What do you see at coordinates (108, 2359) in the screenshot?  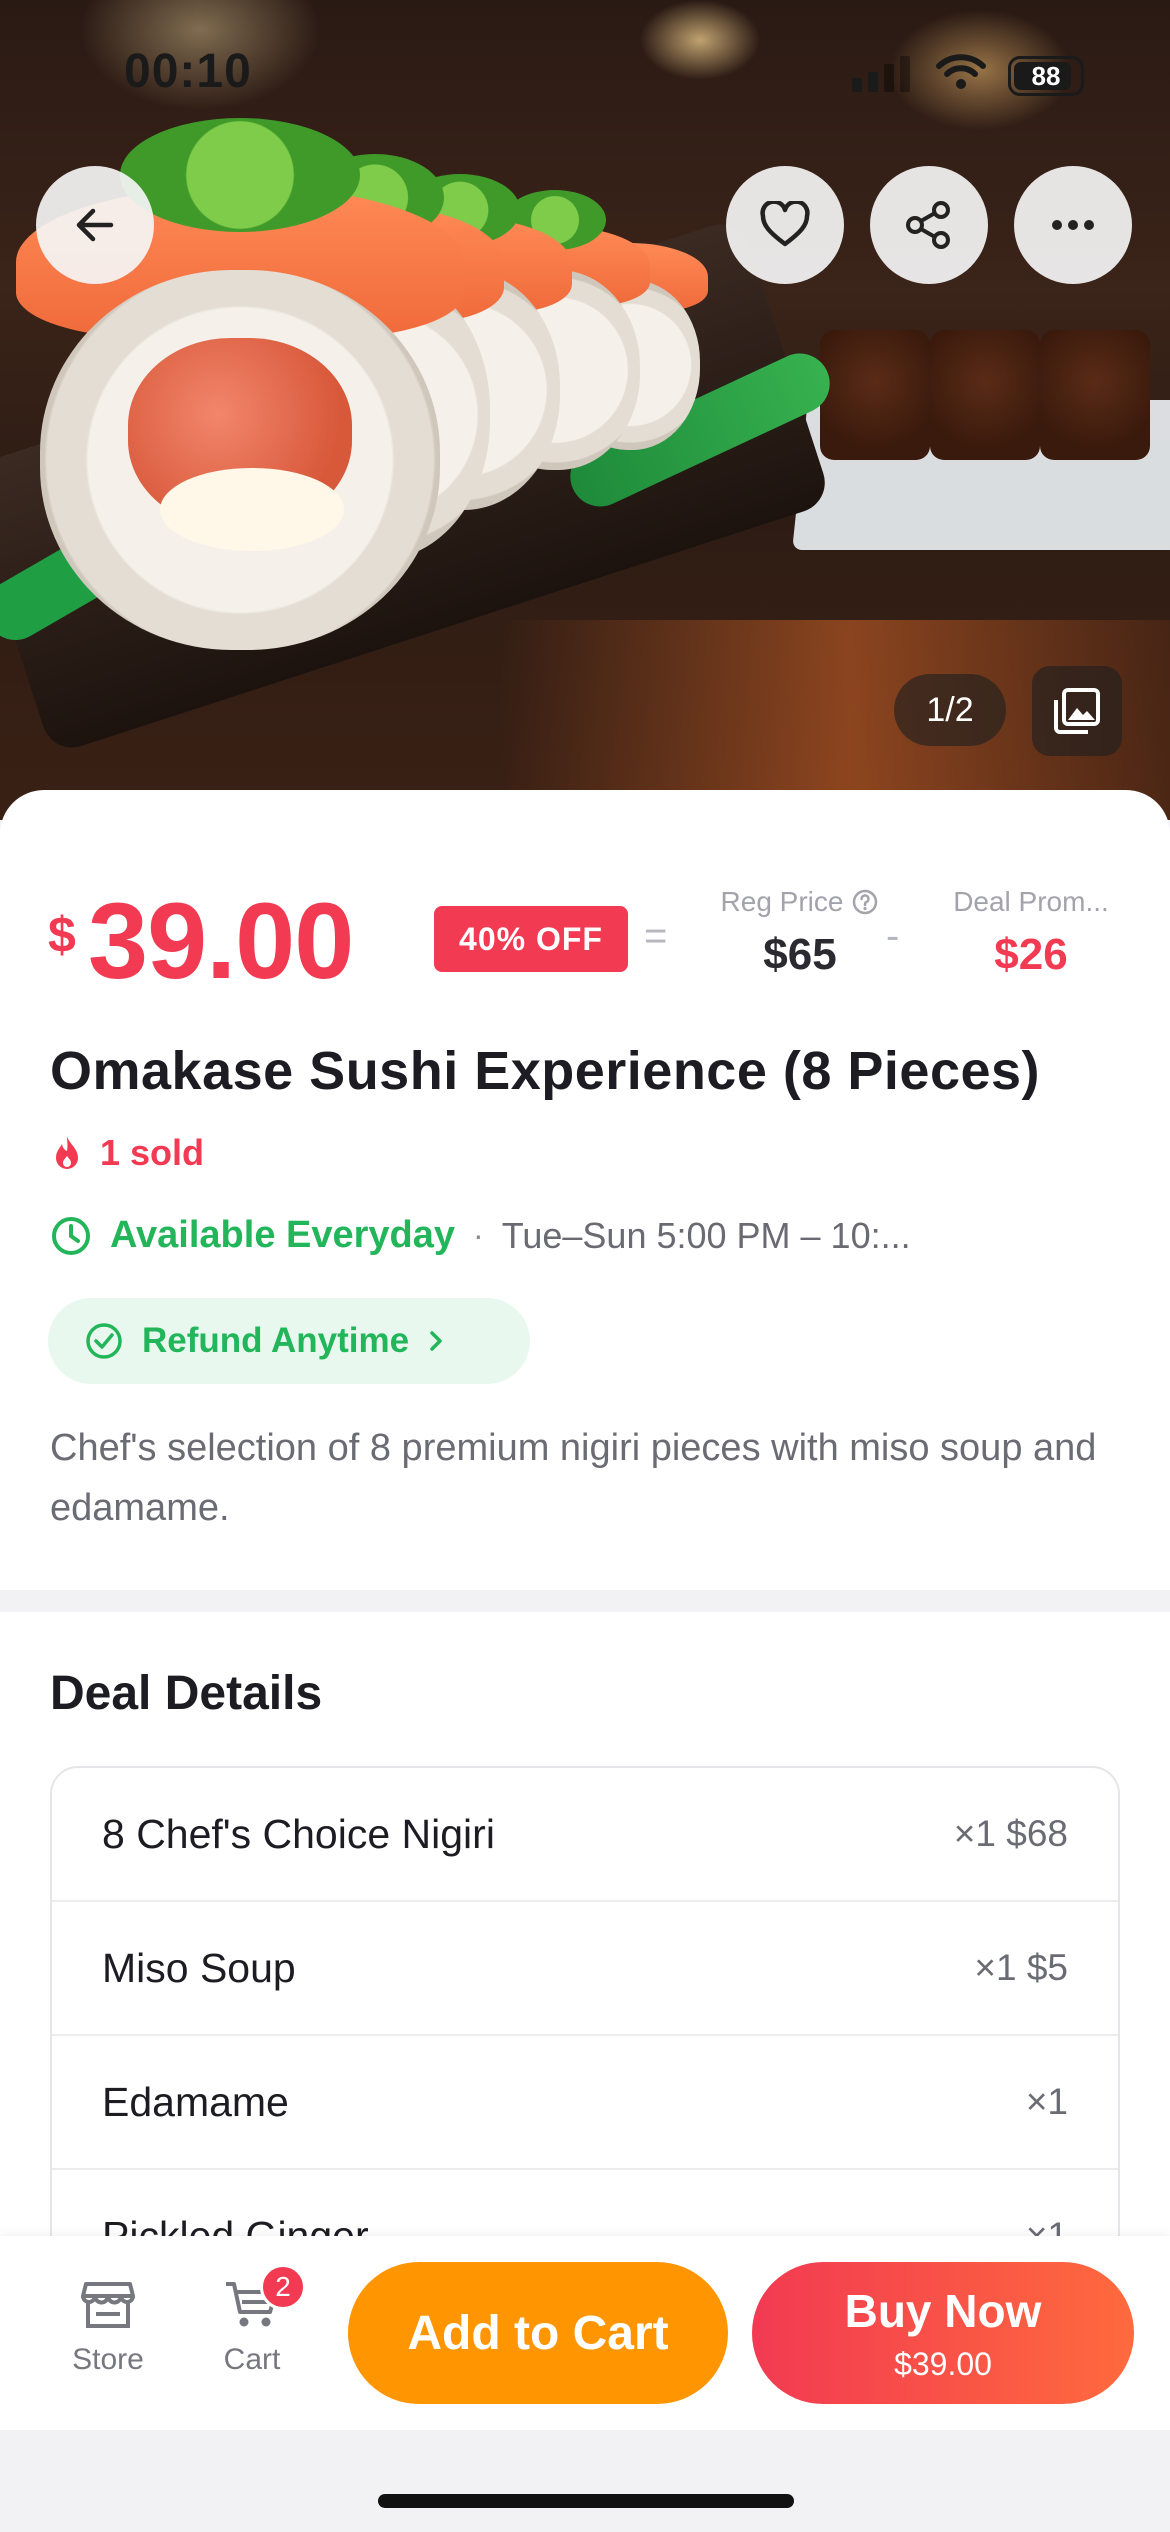 I see `store-label: Store` at bounding box center [108, 2359].